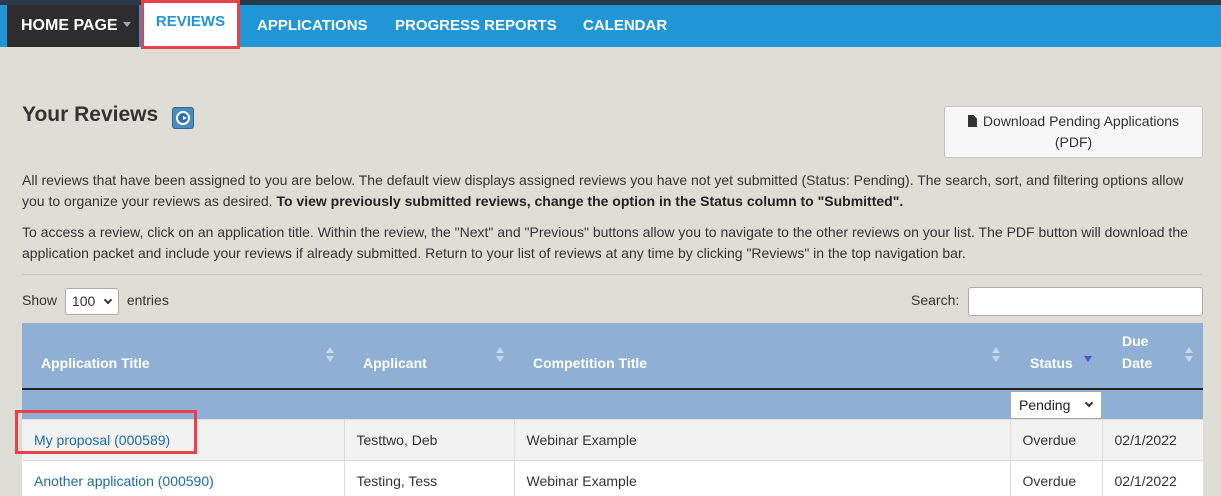 The image size is (1221, 496). What do you see at coordinates (124, 481) in the screenshot?
I see `application-link: Another application (000590)` at bounding box center [124, 481].